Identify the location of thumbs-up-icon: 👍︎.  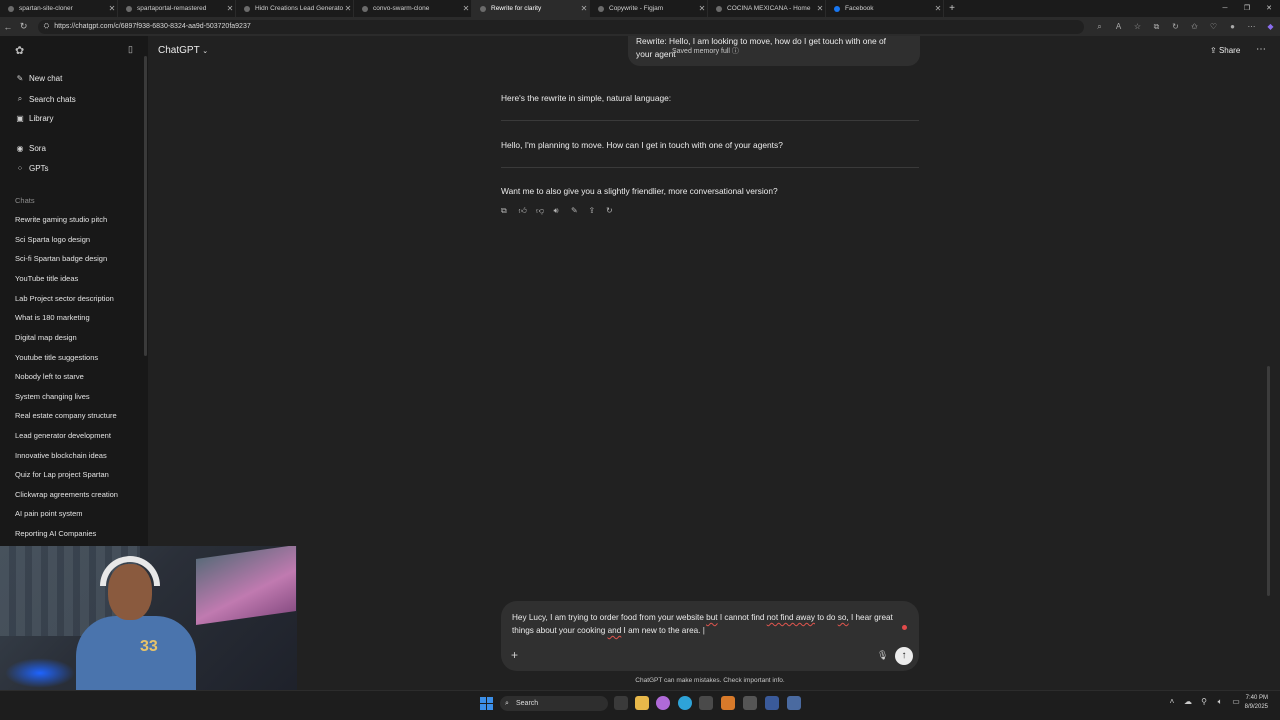
(528, 211).